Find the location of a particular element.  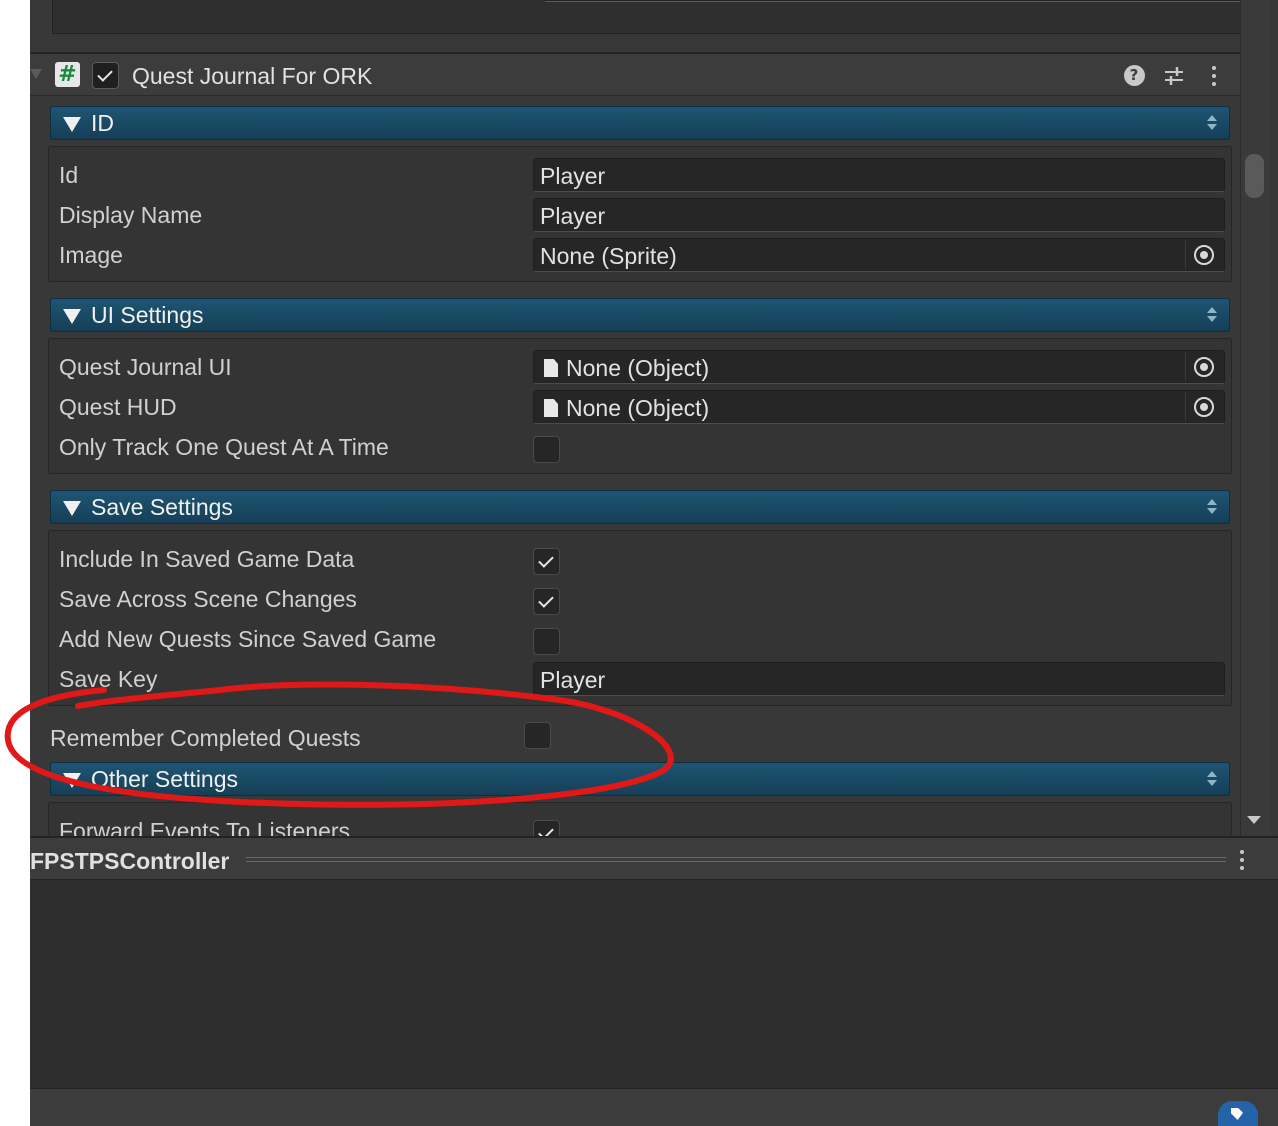

row-save-key: Save Key Player is located at coordinates (640, 677).